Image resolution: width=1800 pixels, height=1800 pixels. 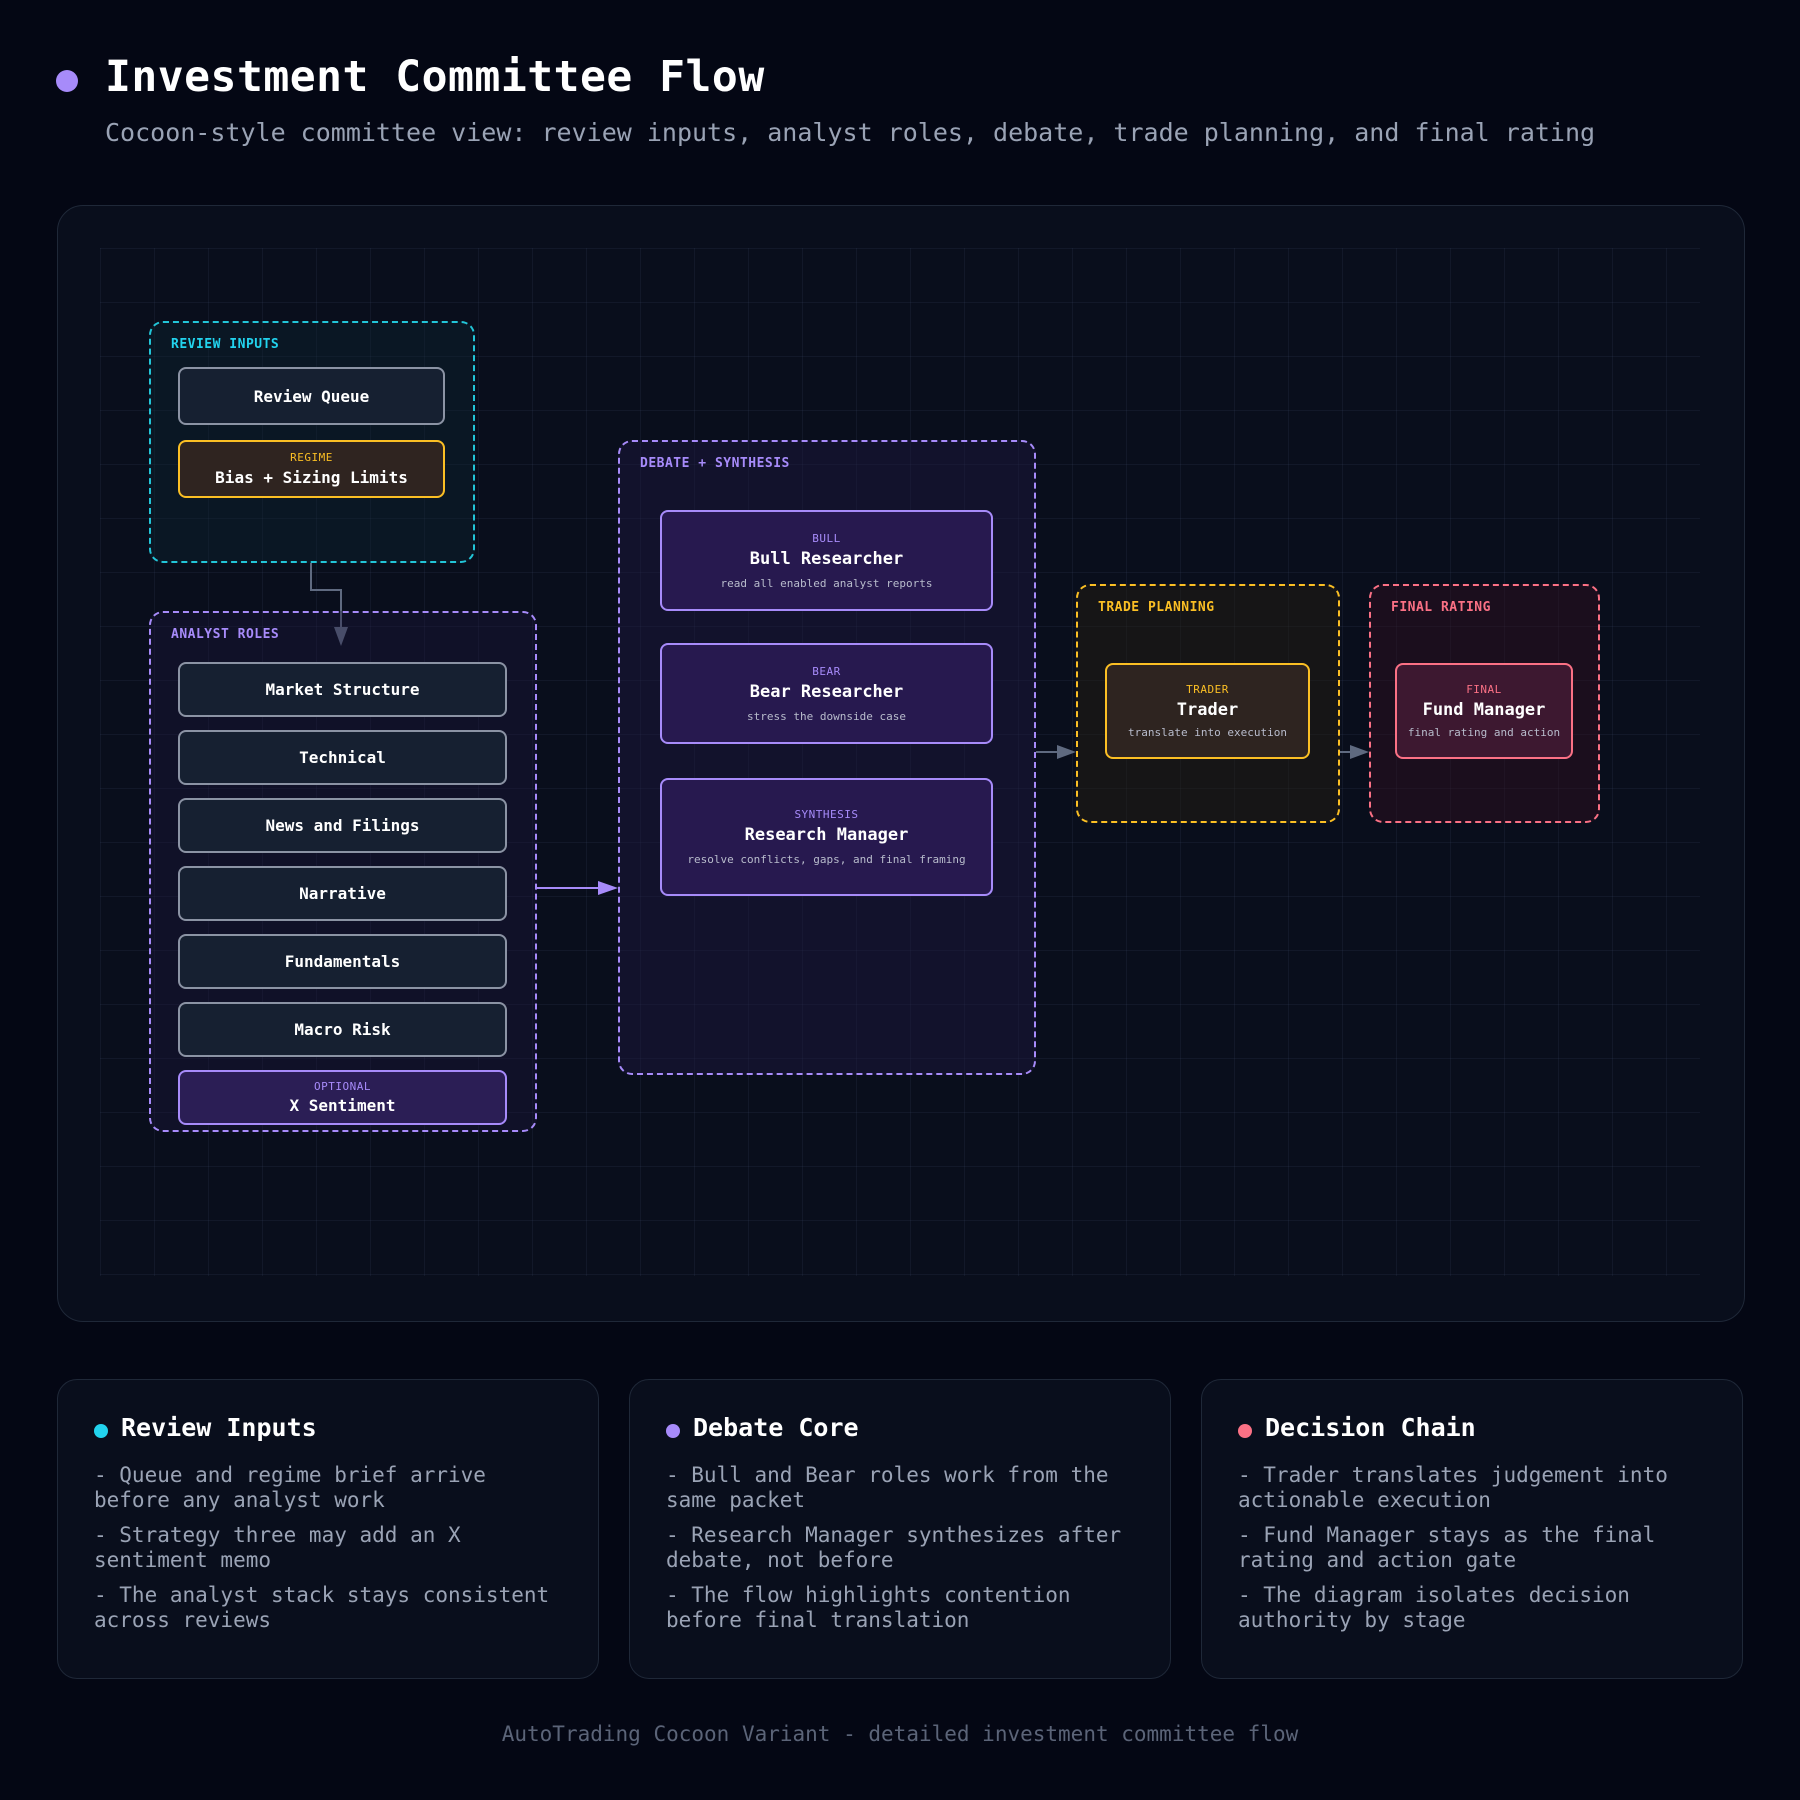 I want to click on bear-desc: stress the downside case, so click(x=826, y=716).